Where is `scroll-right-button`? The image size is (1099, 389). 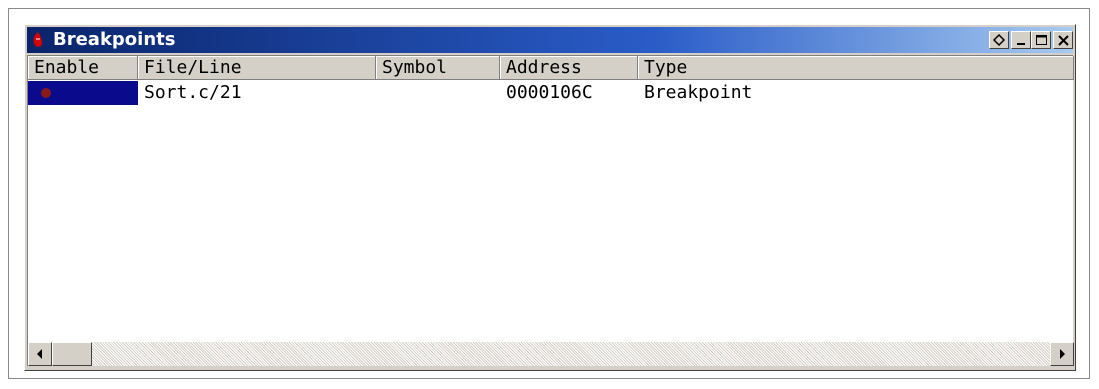
scroll-right-button is located at coordinates (1062, 354).